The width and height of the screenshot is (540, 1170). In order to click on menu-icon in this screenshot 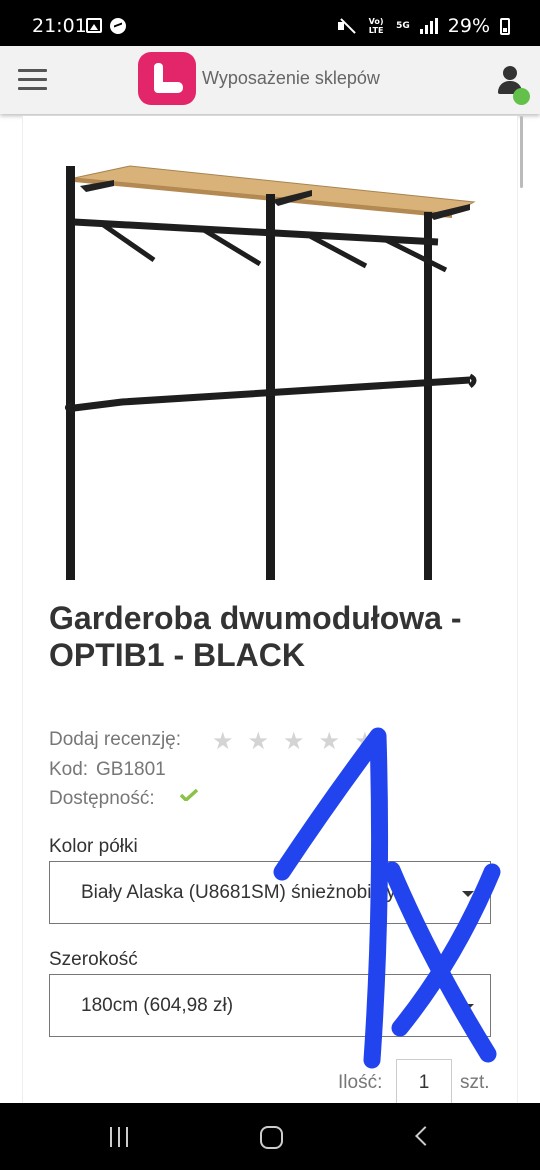, I will do `click(32, 79)`.